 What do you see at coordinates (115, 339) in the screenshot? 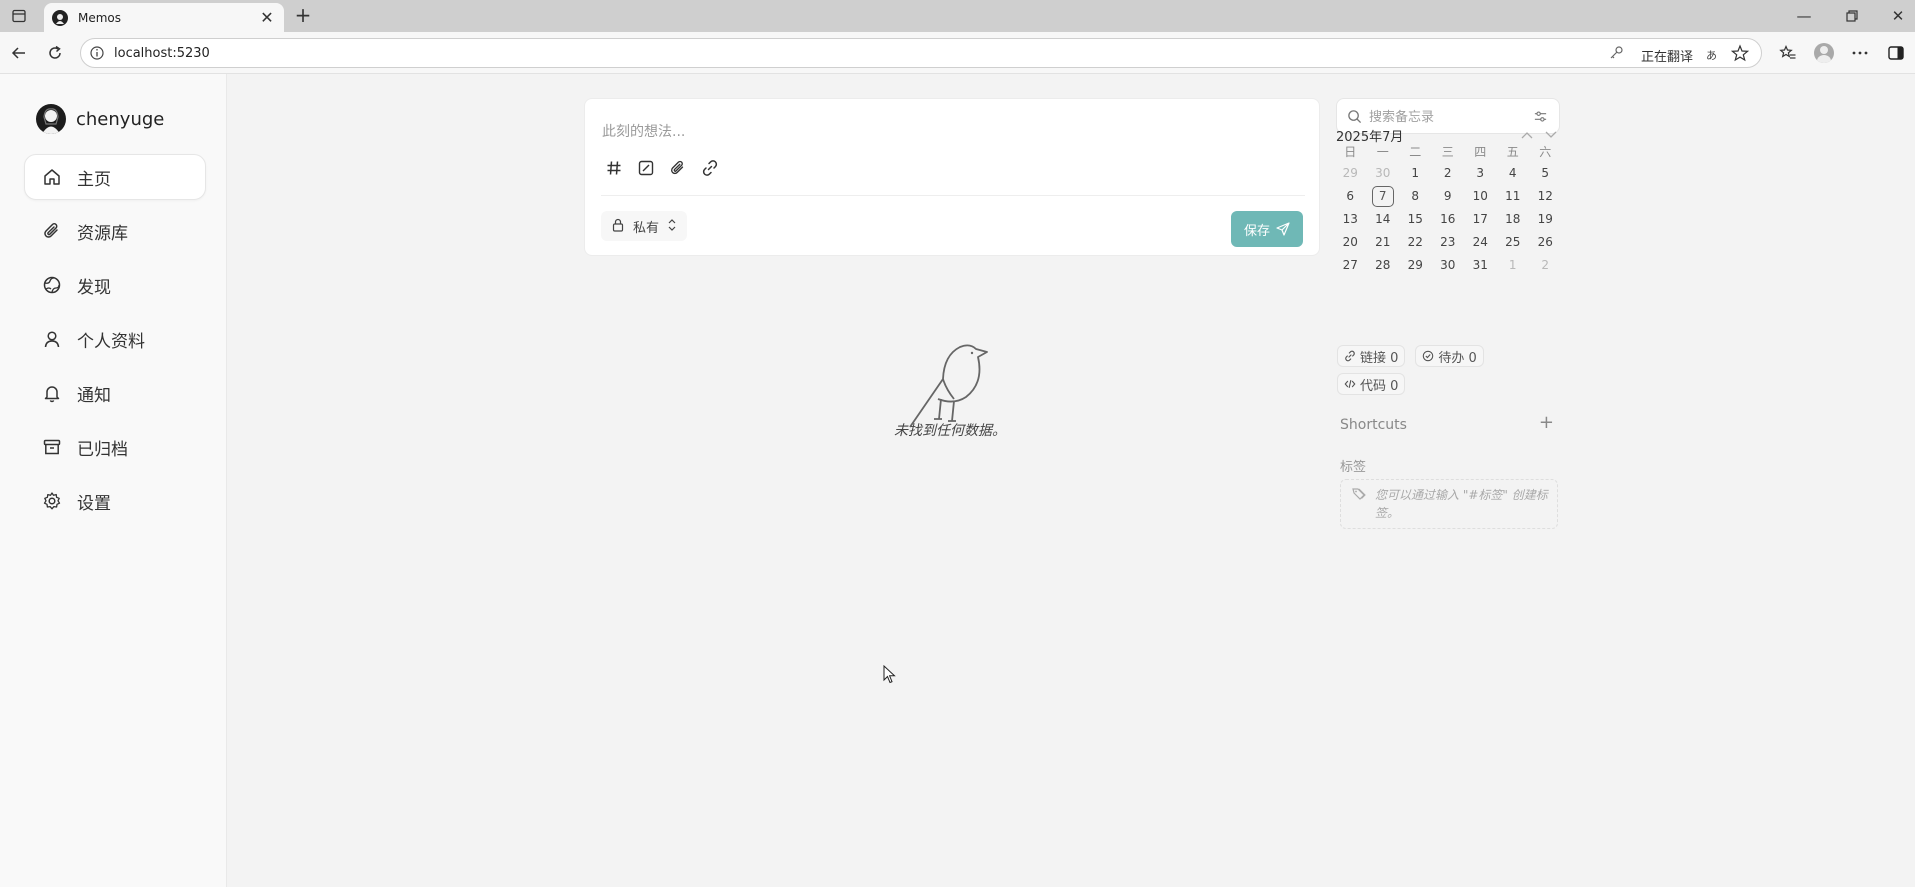
I see `nav-item-profile: 个人资料` at bounding box center [115, 339].